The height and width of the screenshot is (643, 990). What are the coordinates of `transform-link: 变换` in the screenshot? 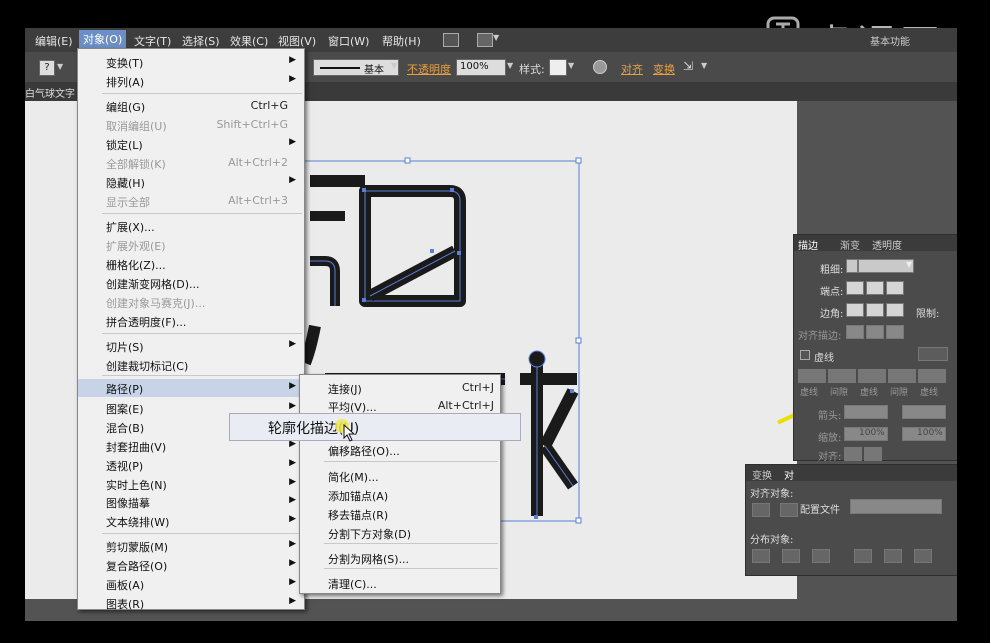 It's located at (664, 69).